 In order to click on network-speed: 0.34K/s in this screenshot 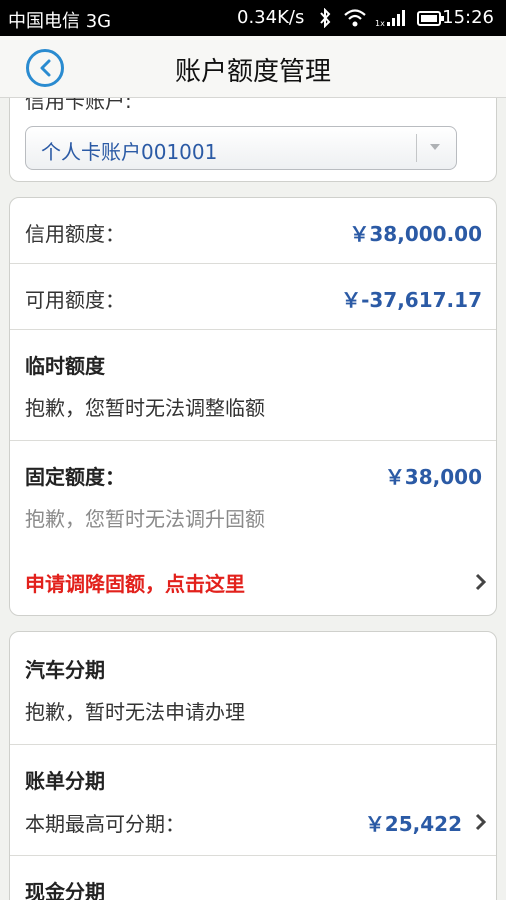, I will do `click(271, 17)`.